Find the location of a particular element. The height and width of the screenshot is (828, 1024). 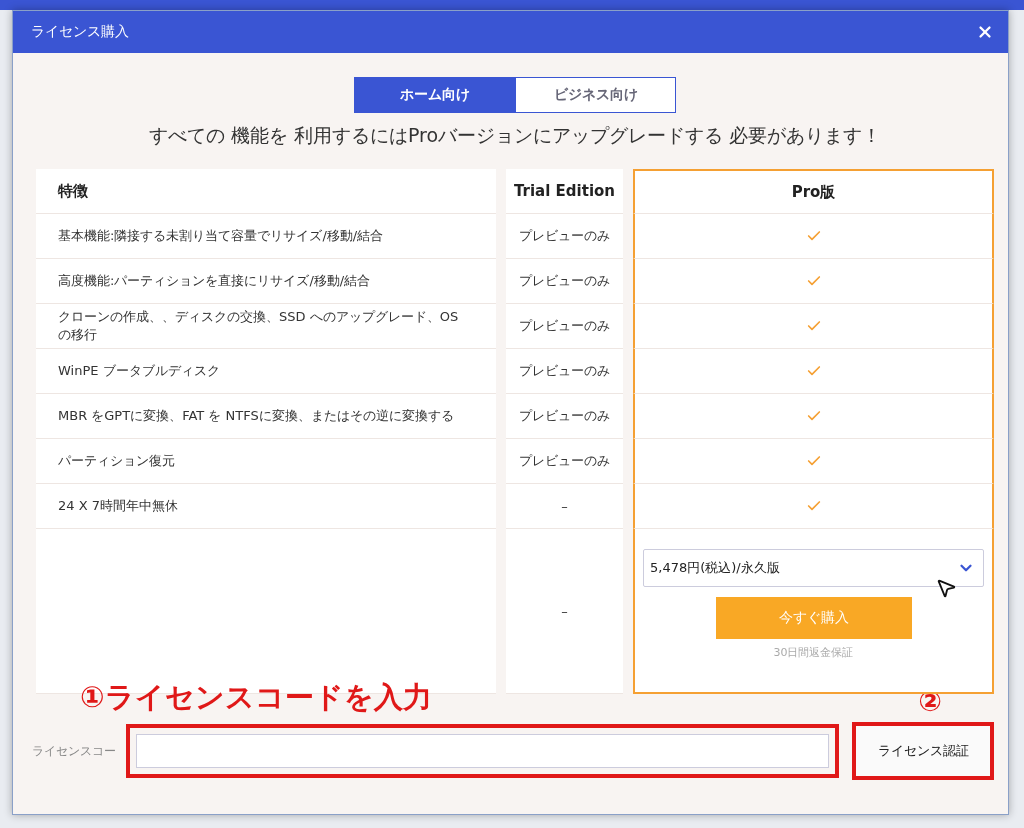

guarantee-note: 30日間返金保証 is located at coordinates (813, 652).